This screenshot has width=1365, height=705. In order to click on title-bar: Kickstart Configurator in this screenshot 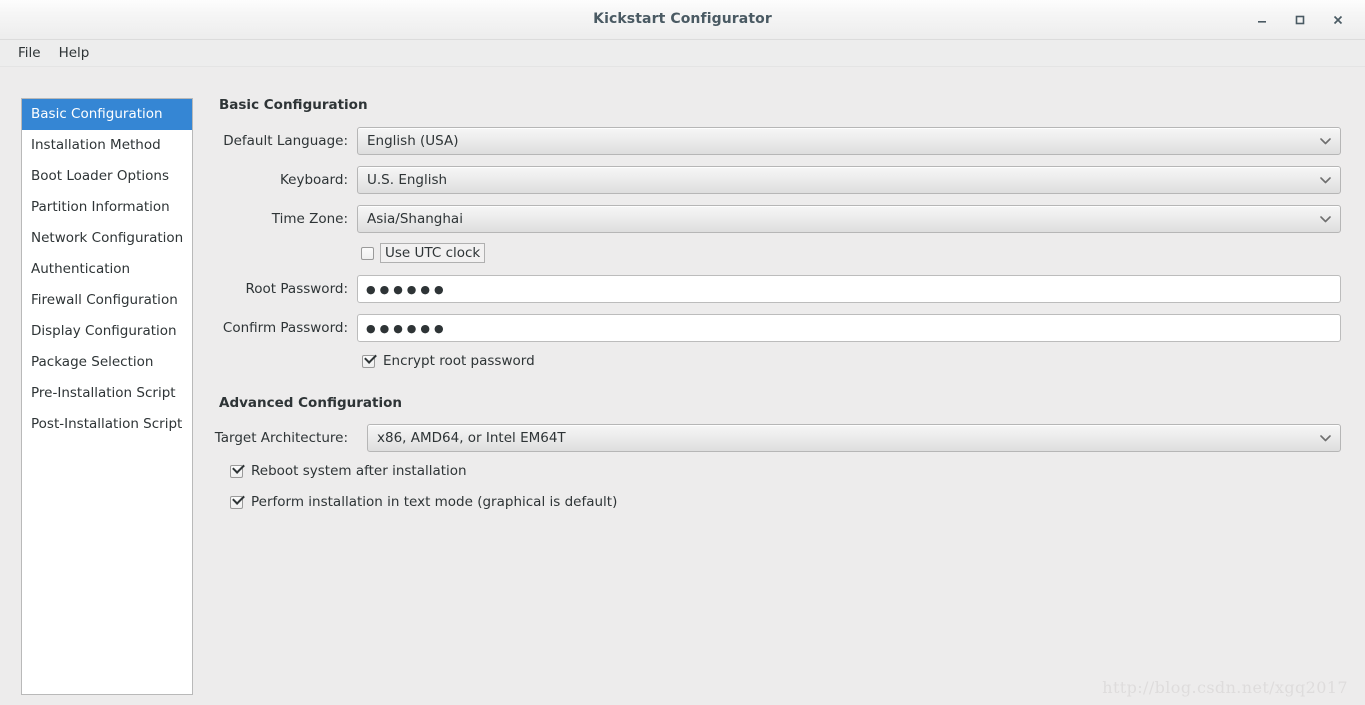, I will do `click(682, 20)`.